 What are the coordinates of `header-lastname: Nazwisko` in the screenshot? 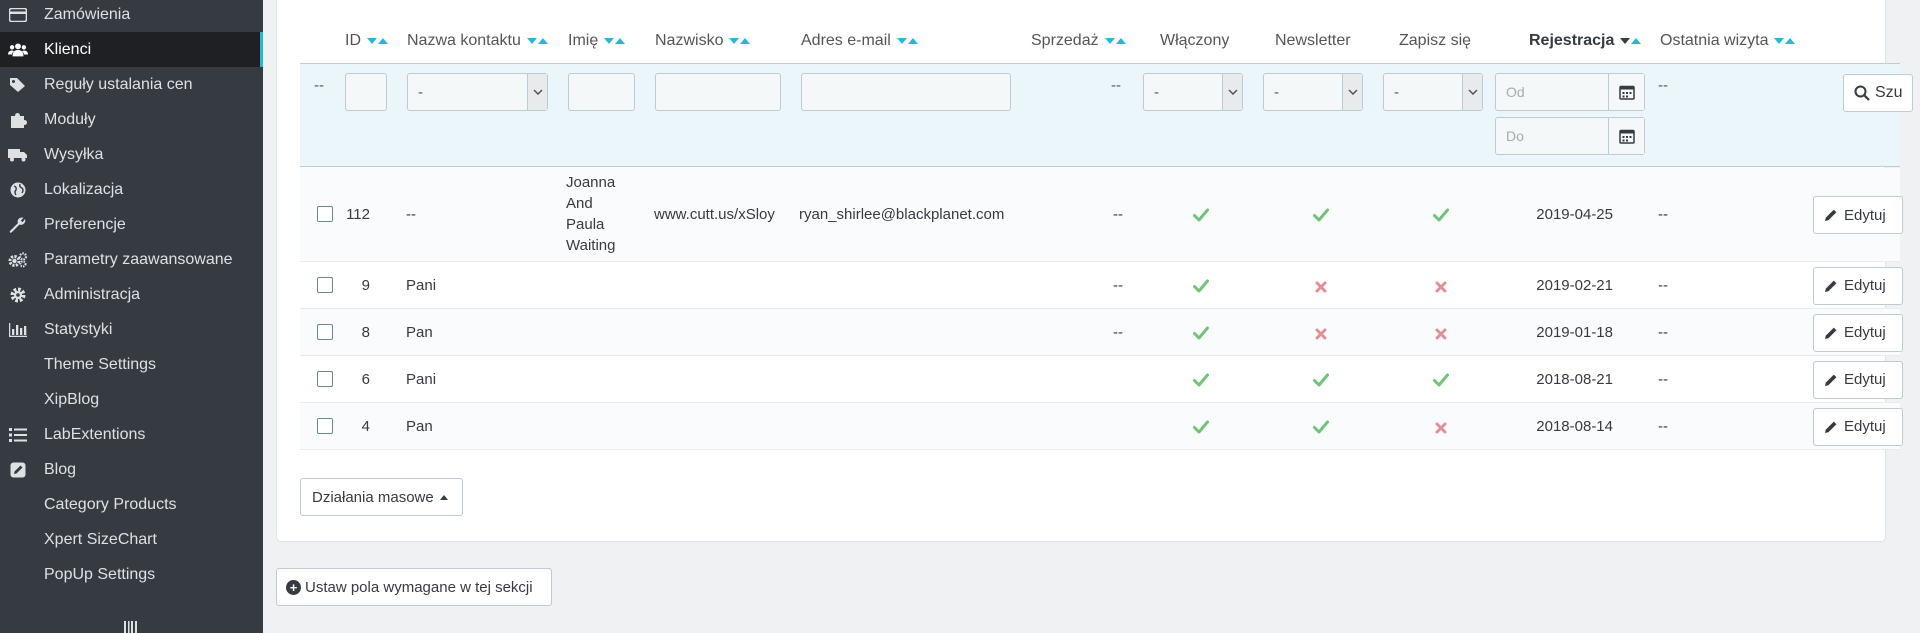 It's located at (703, 41).